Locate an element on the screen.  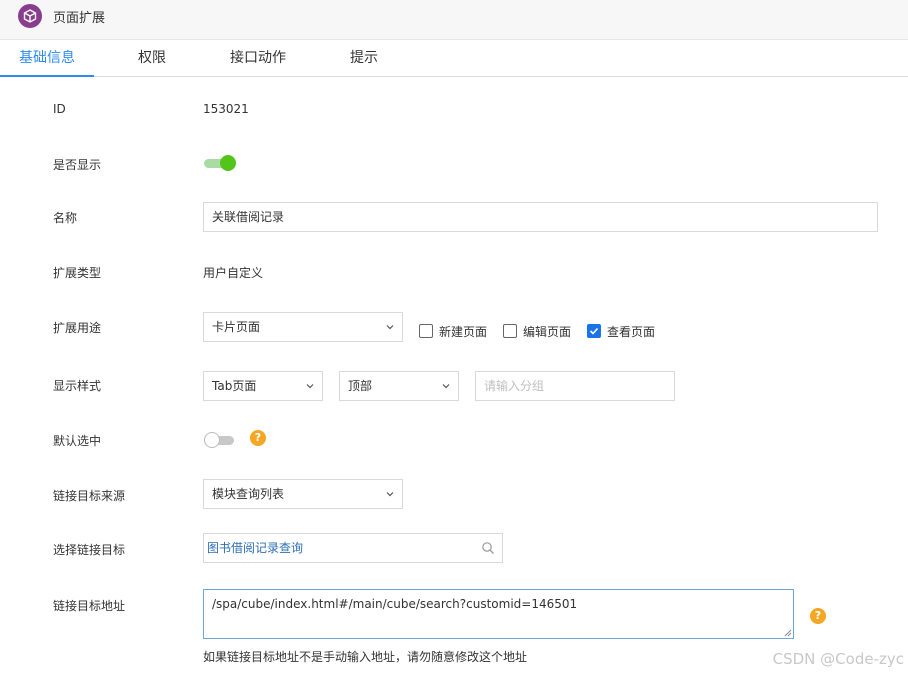
link-target-browser: 图书借阅记录查询 is located at coordinates (353, 548).